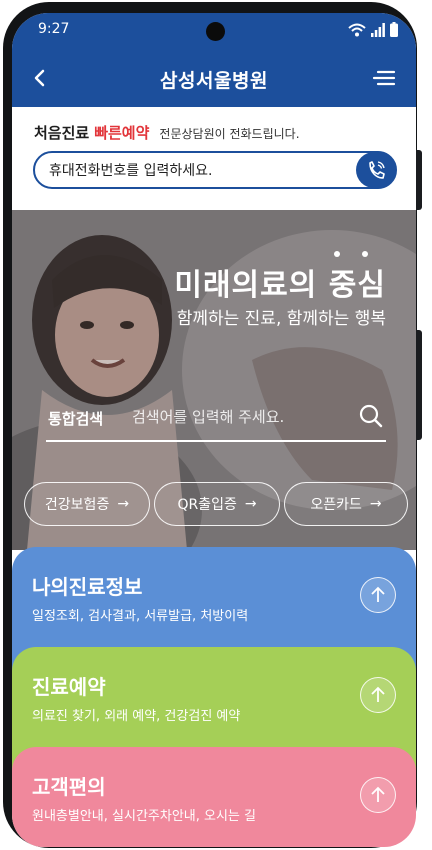  What do you see at coordinates (229, 134) in the screenshot?
I see `booking-note: 전문상담원이 전화드립니다.` at bounding box center [229, 134].